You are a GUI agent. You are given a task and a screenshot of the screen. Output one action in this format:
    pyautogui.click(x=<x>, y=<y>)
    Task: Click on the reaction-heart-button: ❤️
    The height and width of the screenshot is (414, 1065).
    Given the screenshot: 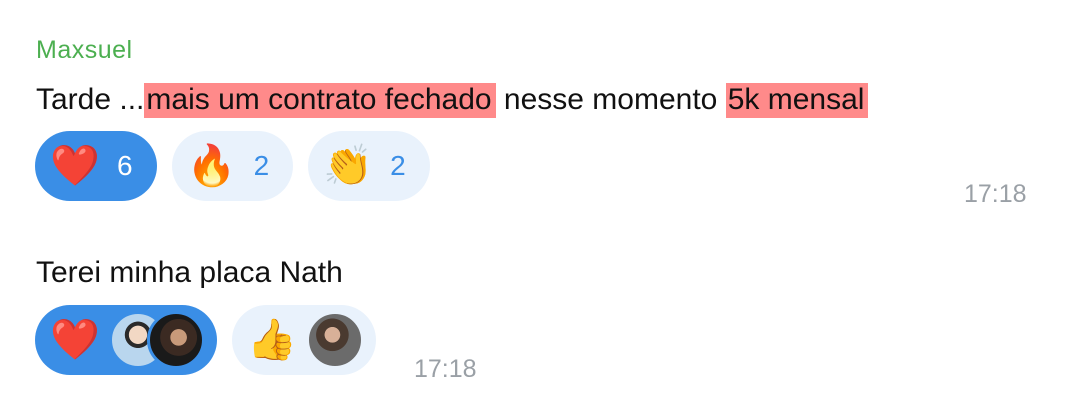 What is the action you would take?
    pyautogui.click(x=126, y=340)
    